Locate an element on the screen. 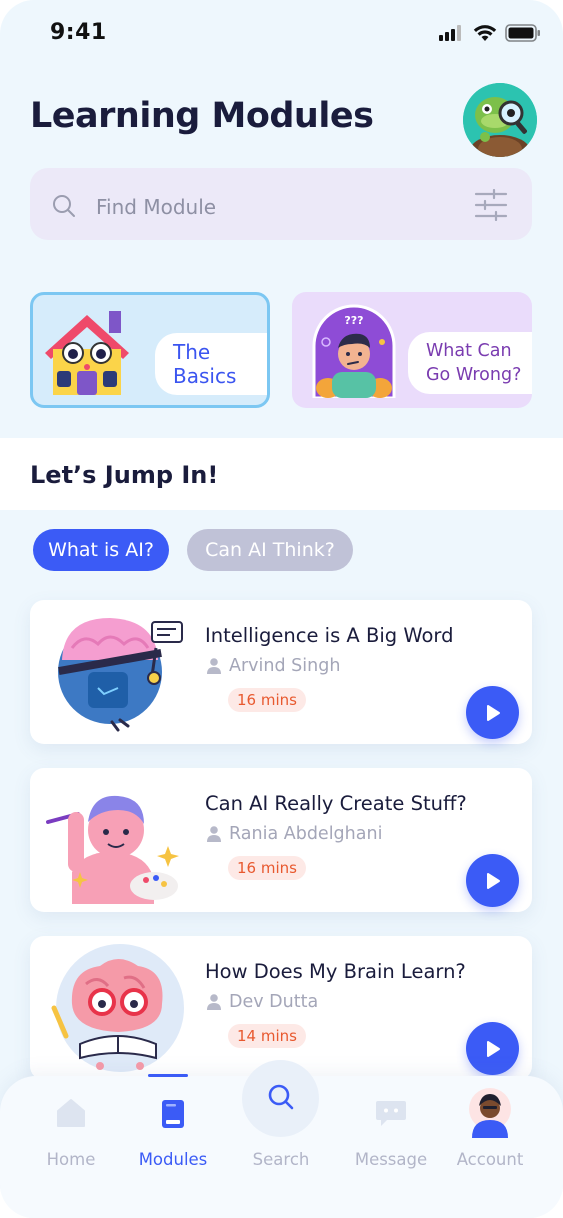 The height and width of the screenshot is (1218, 563). search-icon is located at coordinates (64, 206).